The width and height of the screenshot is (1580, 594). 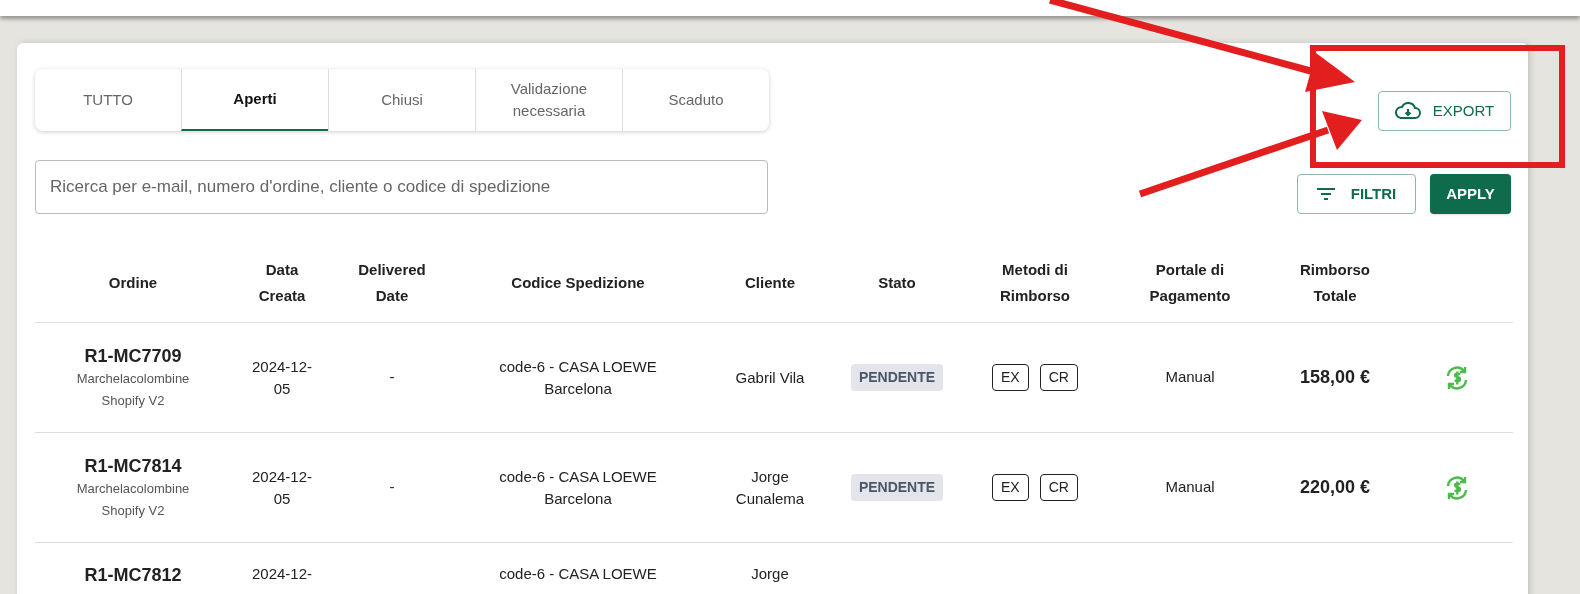 What do you see at coordinates (108, 100) in the screenshot?
I see `tab: TUTTO` at bounding box center [108, 100].